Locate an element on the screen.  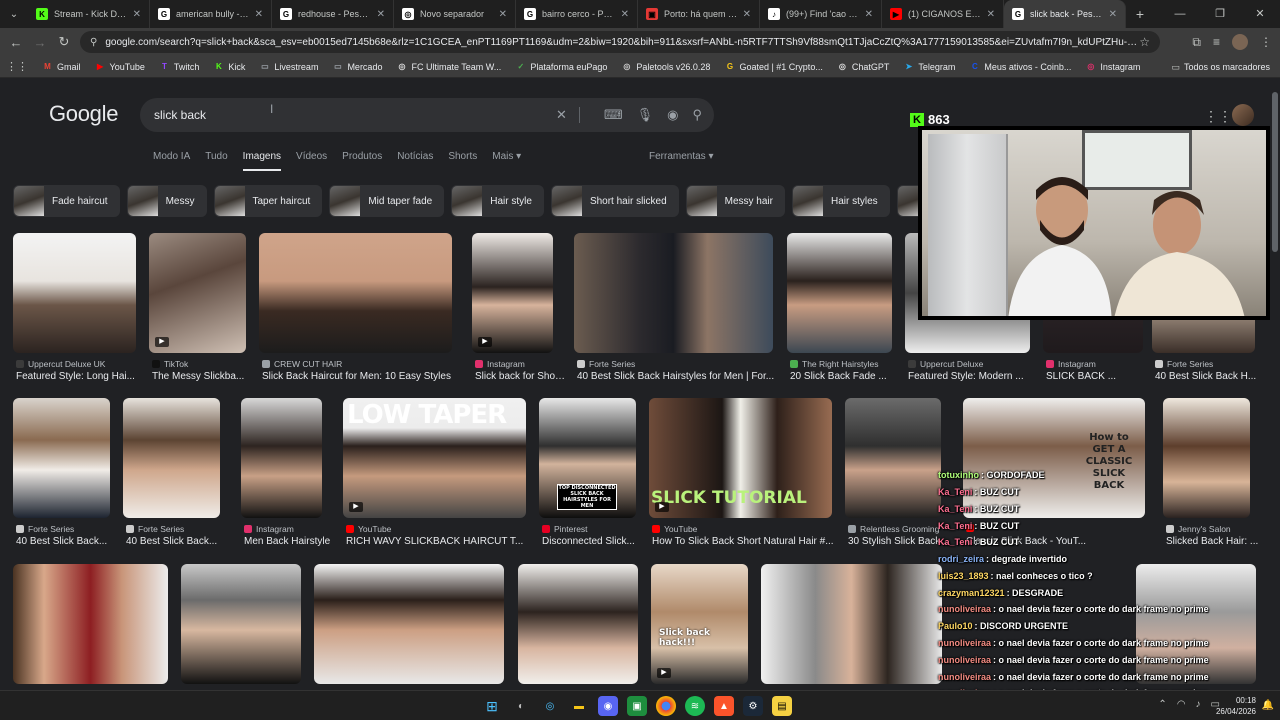
search-tab: Imagens is located at coordinates (262, 161).